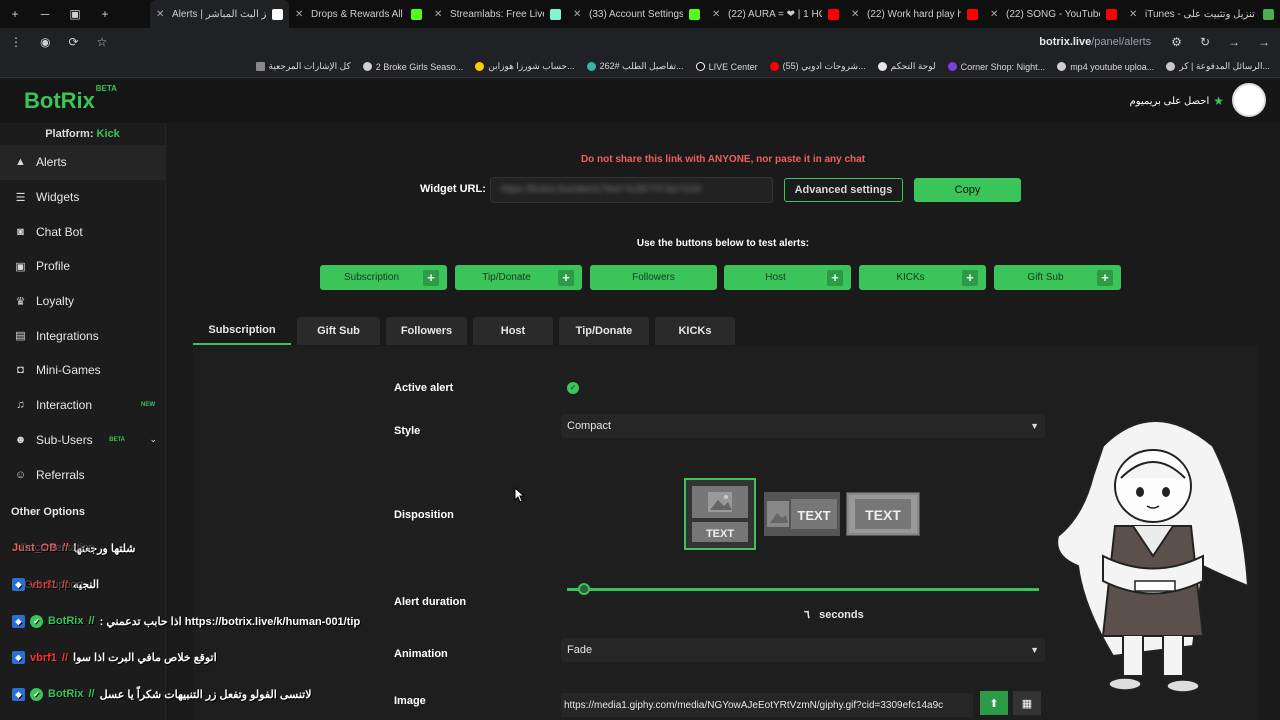 Image resolution: width=1280 pixels, height=720 pixels. What do you see at coordinates (383, 277) in the screenshot?
I see `test-subscription-button: Subscription +` at bounding box center [383, 277].